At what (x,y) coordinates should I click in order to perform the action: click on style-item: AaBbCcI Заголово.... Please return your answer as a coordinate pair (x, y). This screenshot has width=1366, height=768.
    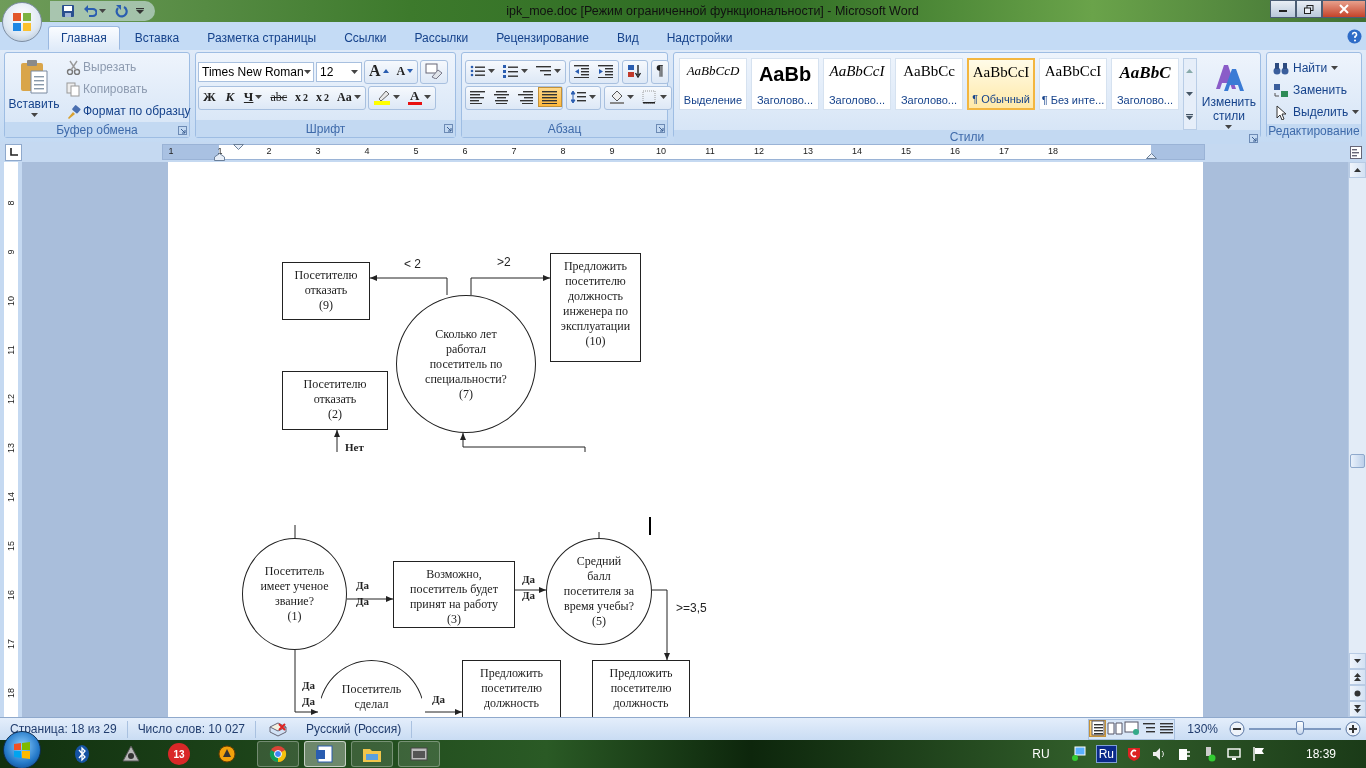
    Looking at the image, I should click on (857, 84).